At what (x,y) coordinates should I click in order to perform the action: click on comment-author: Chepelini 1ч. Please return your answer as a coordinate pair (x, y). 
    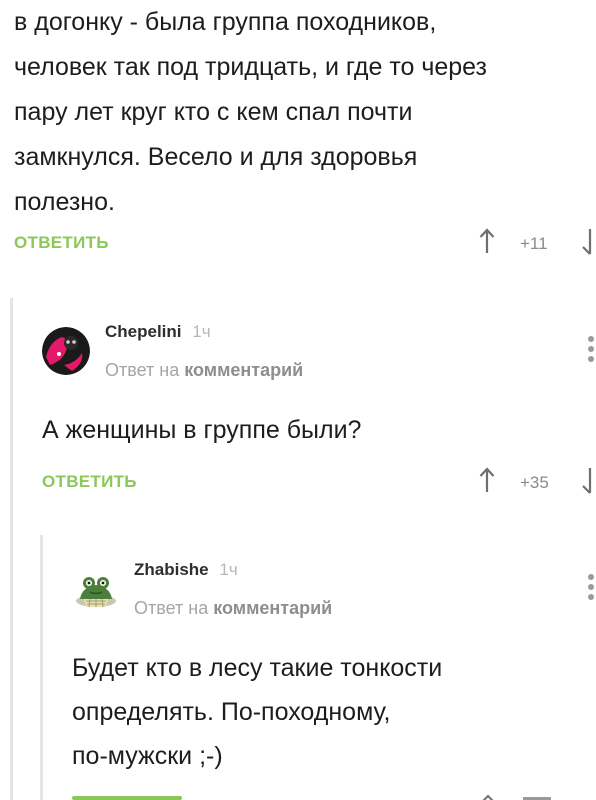
    Looking at the image, I should click on (158, 332).